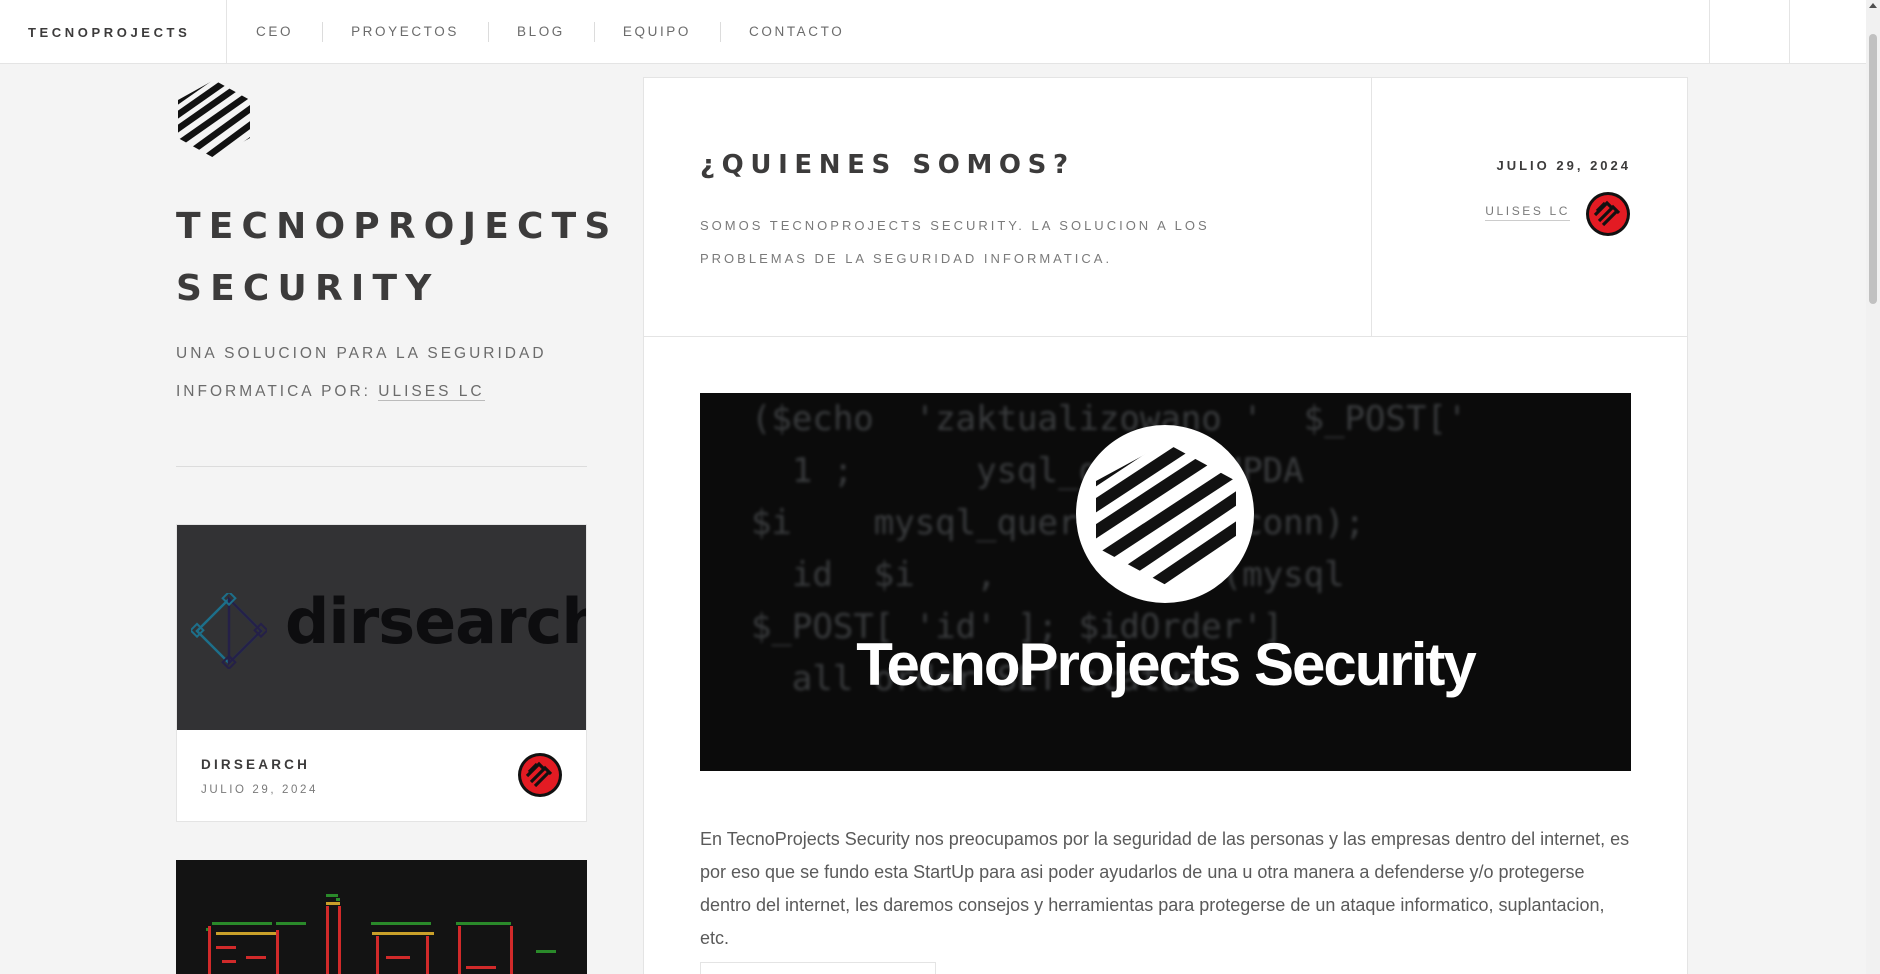 This screenshot has height=974, width=1880. Describe the element at coordinates (259, 790) in the screenshot. I see `post-card-date: JULIO 29, 2024` at that location.